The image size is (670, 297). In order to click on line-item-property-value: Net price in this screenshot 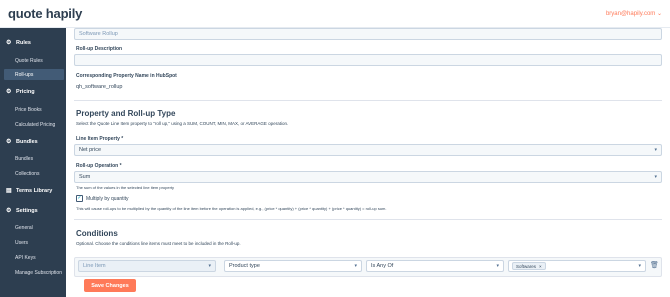, I will do `click(90, 150)`.